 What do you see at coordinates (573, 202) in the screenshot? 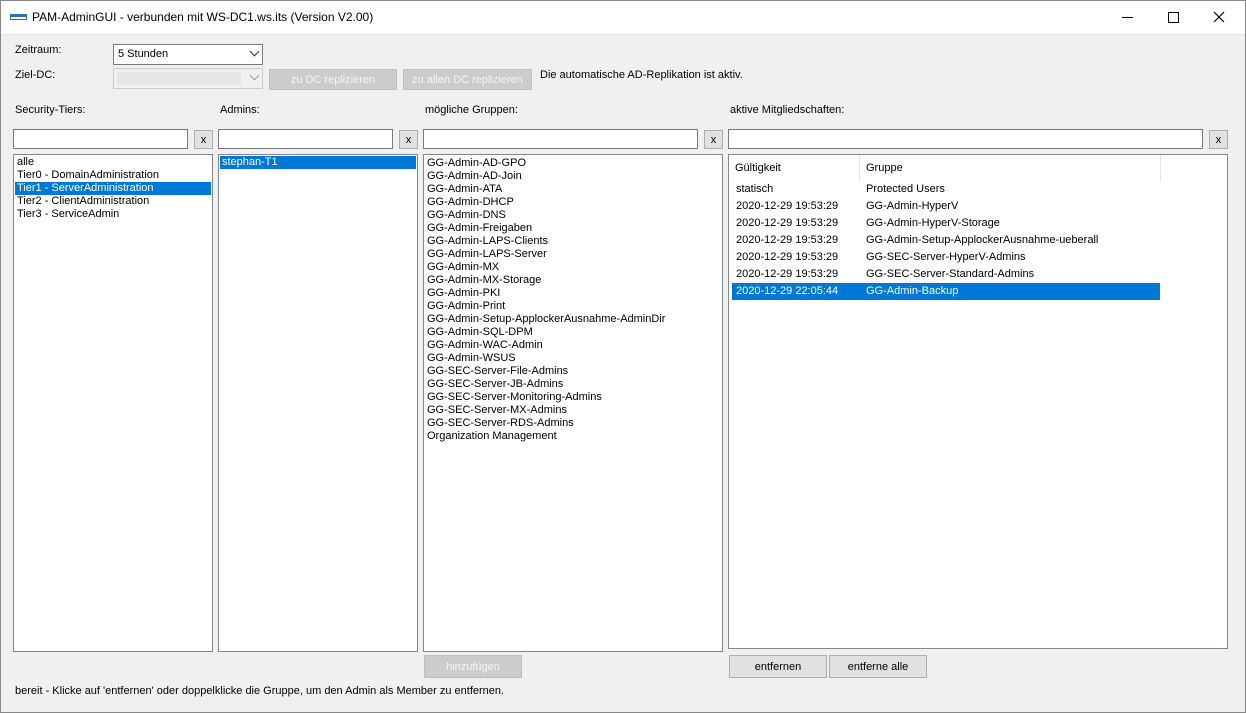
I see `group-list-item: GG-Admin-DHCP` at bounding box center [573, 202].